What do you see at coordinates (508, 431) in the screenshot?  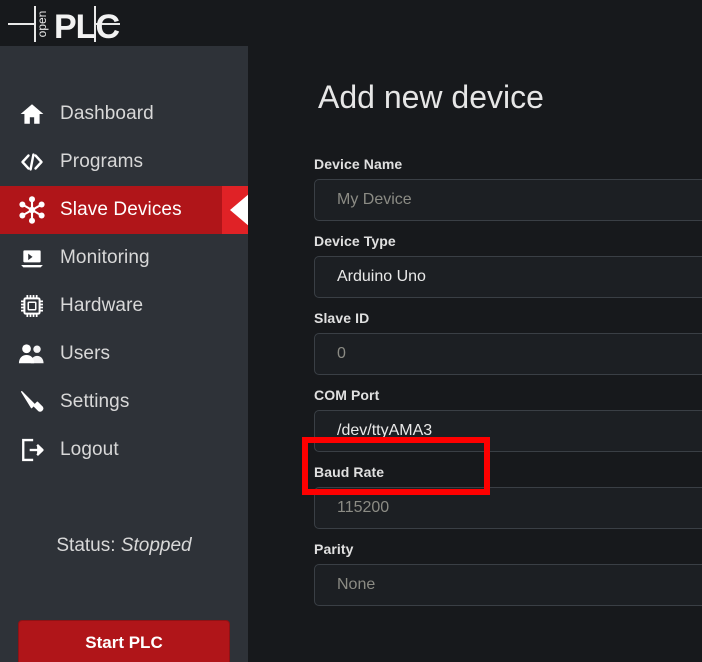 I see `com-port-input: /dev/ttyAMA3` at bounding box center [508, 431].